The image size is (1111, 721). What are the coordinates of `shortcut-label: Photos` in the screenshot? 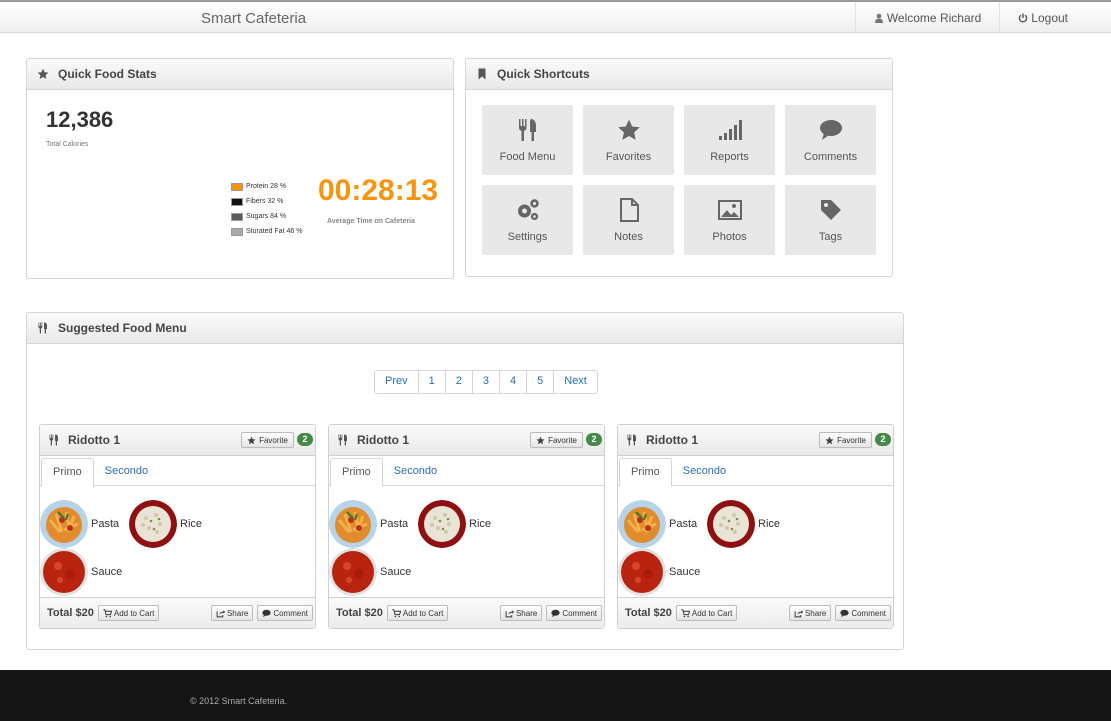 It's located at (729, 236).